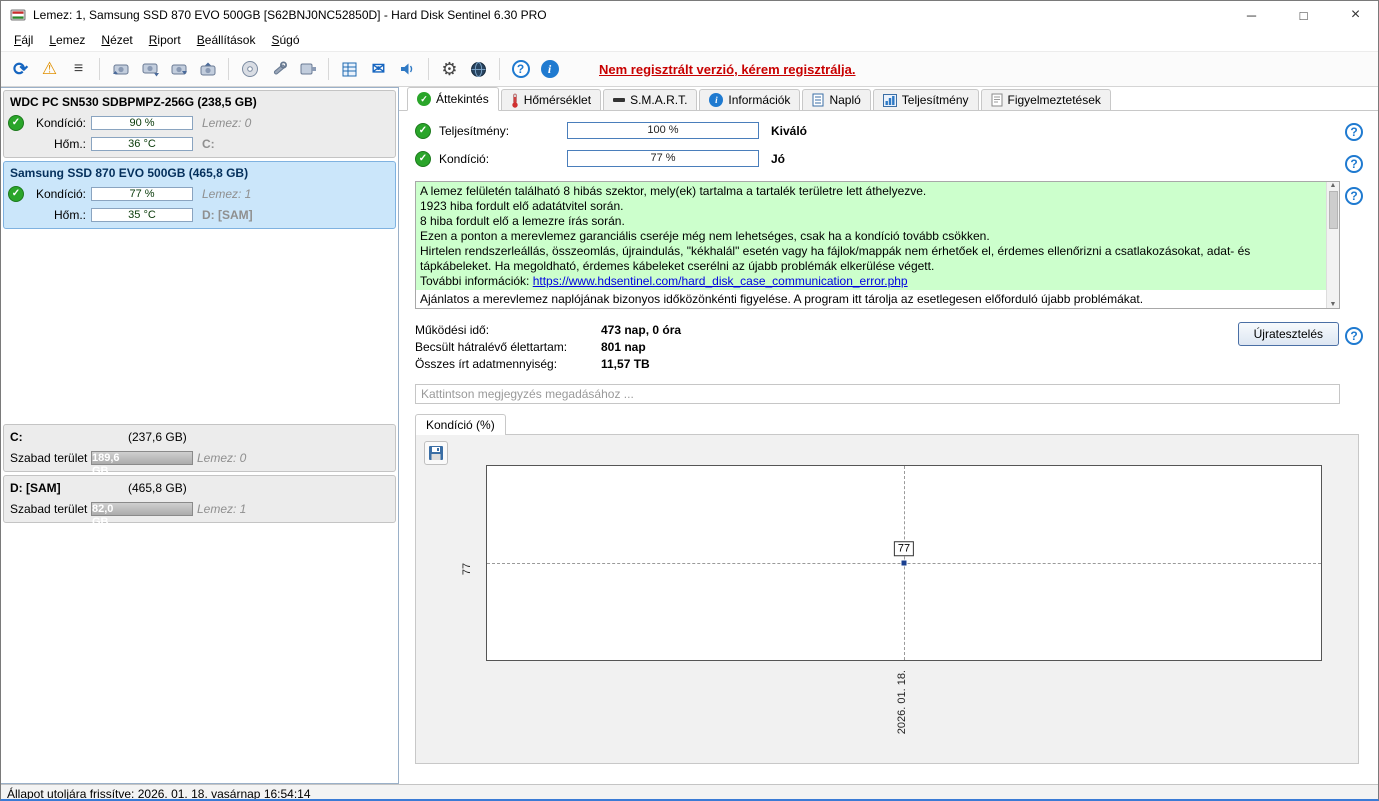 The height and width of the screenshot is (801, 1379). What do you see at coordinates (904, 549) in the screenshot?
I see `chart-point-label: 77` at bounding box center [904, 549].